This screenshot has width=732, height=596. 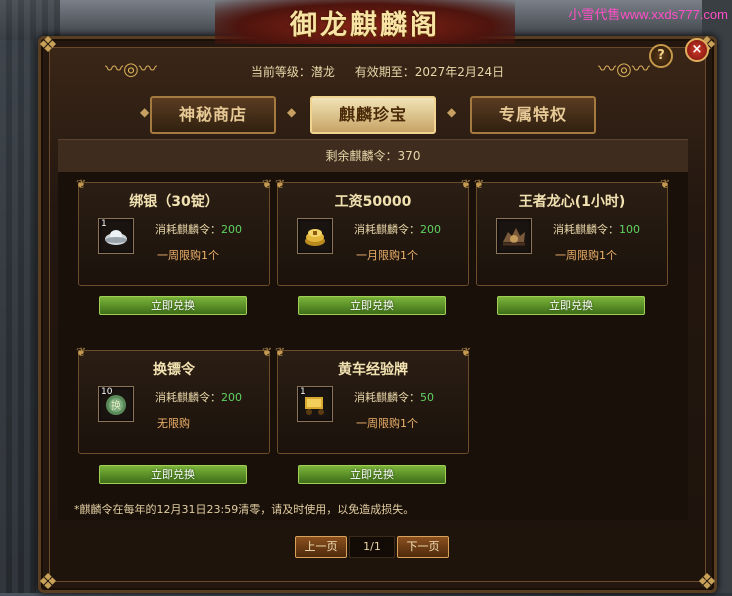 I want to click on page-indicator: 1/1, so click(x=372, y=547).